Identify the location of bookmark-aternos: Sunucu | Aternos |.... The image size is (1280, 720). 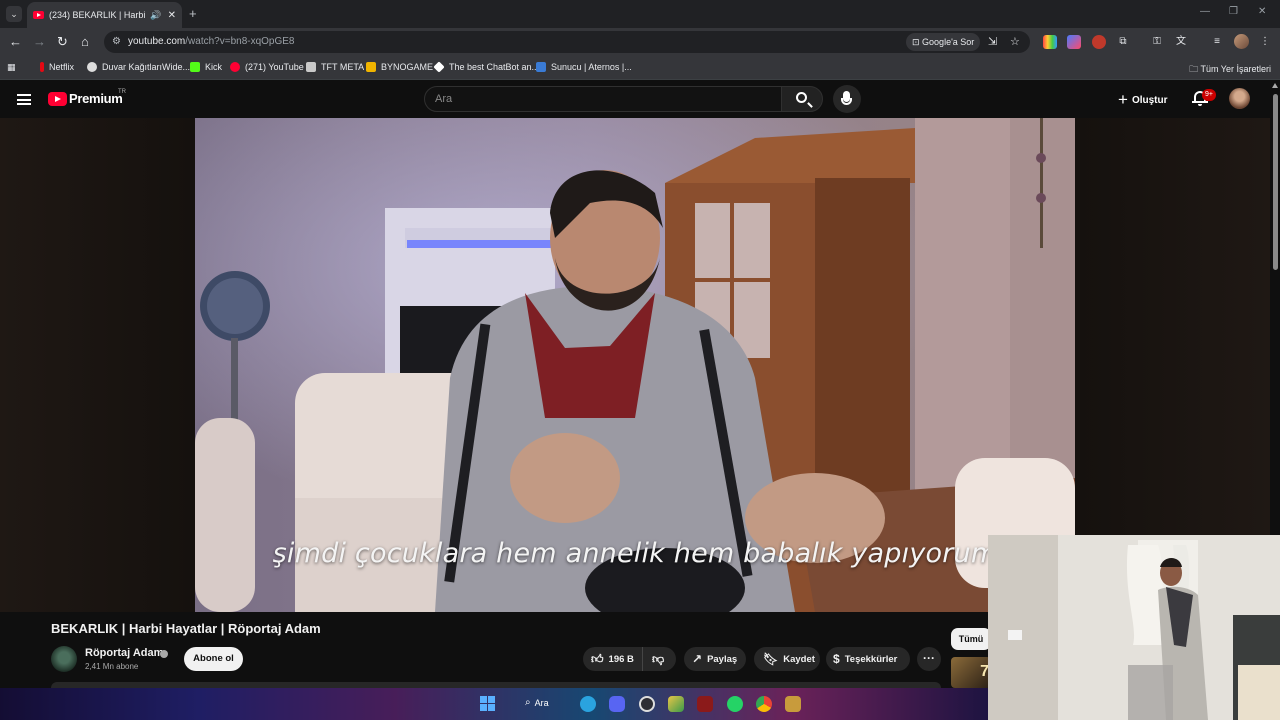
(584, 67).